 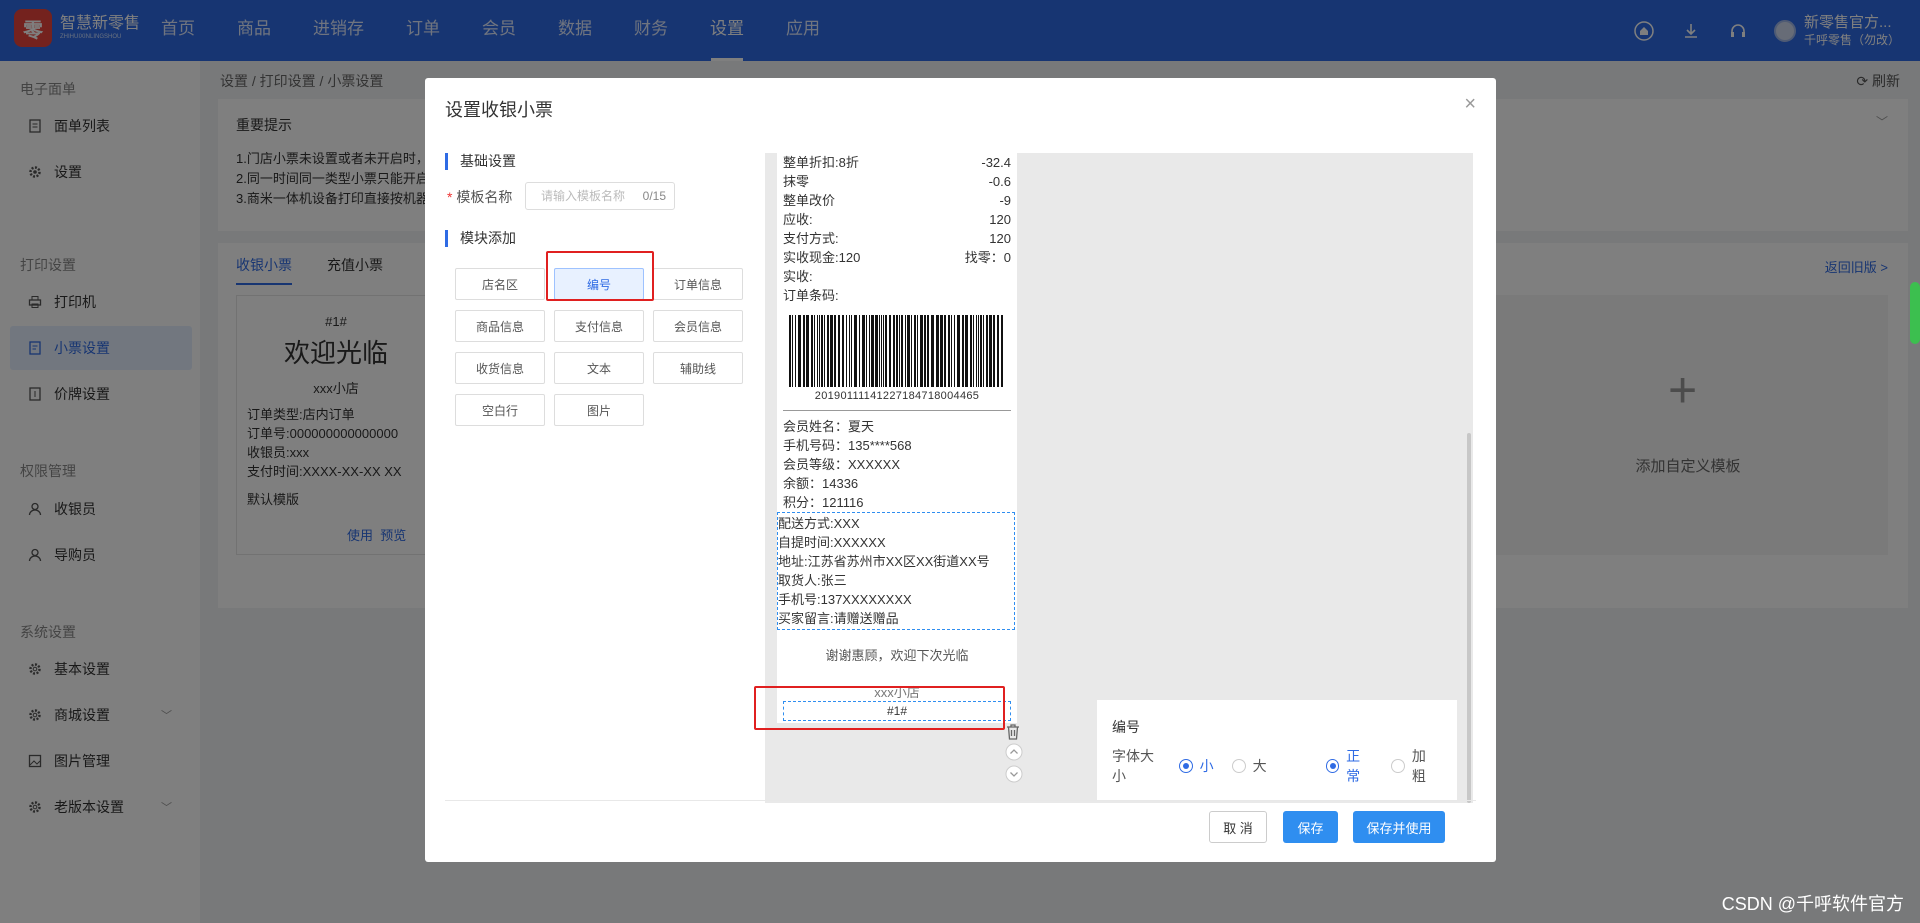 I want to click on barcode-image, so click(x=897, y=352).